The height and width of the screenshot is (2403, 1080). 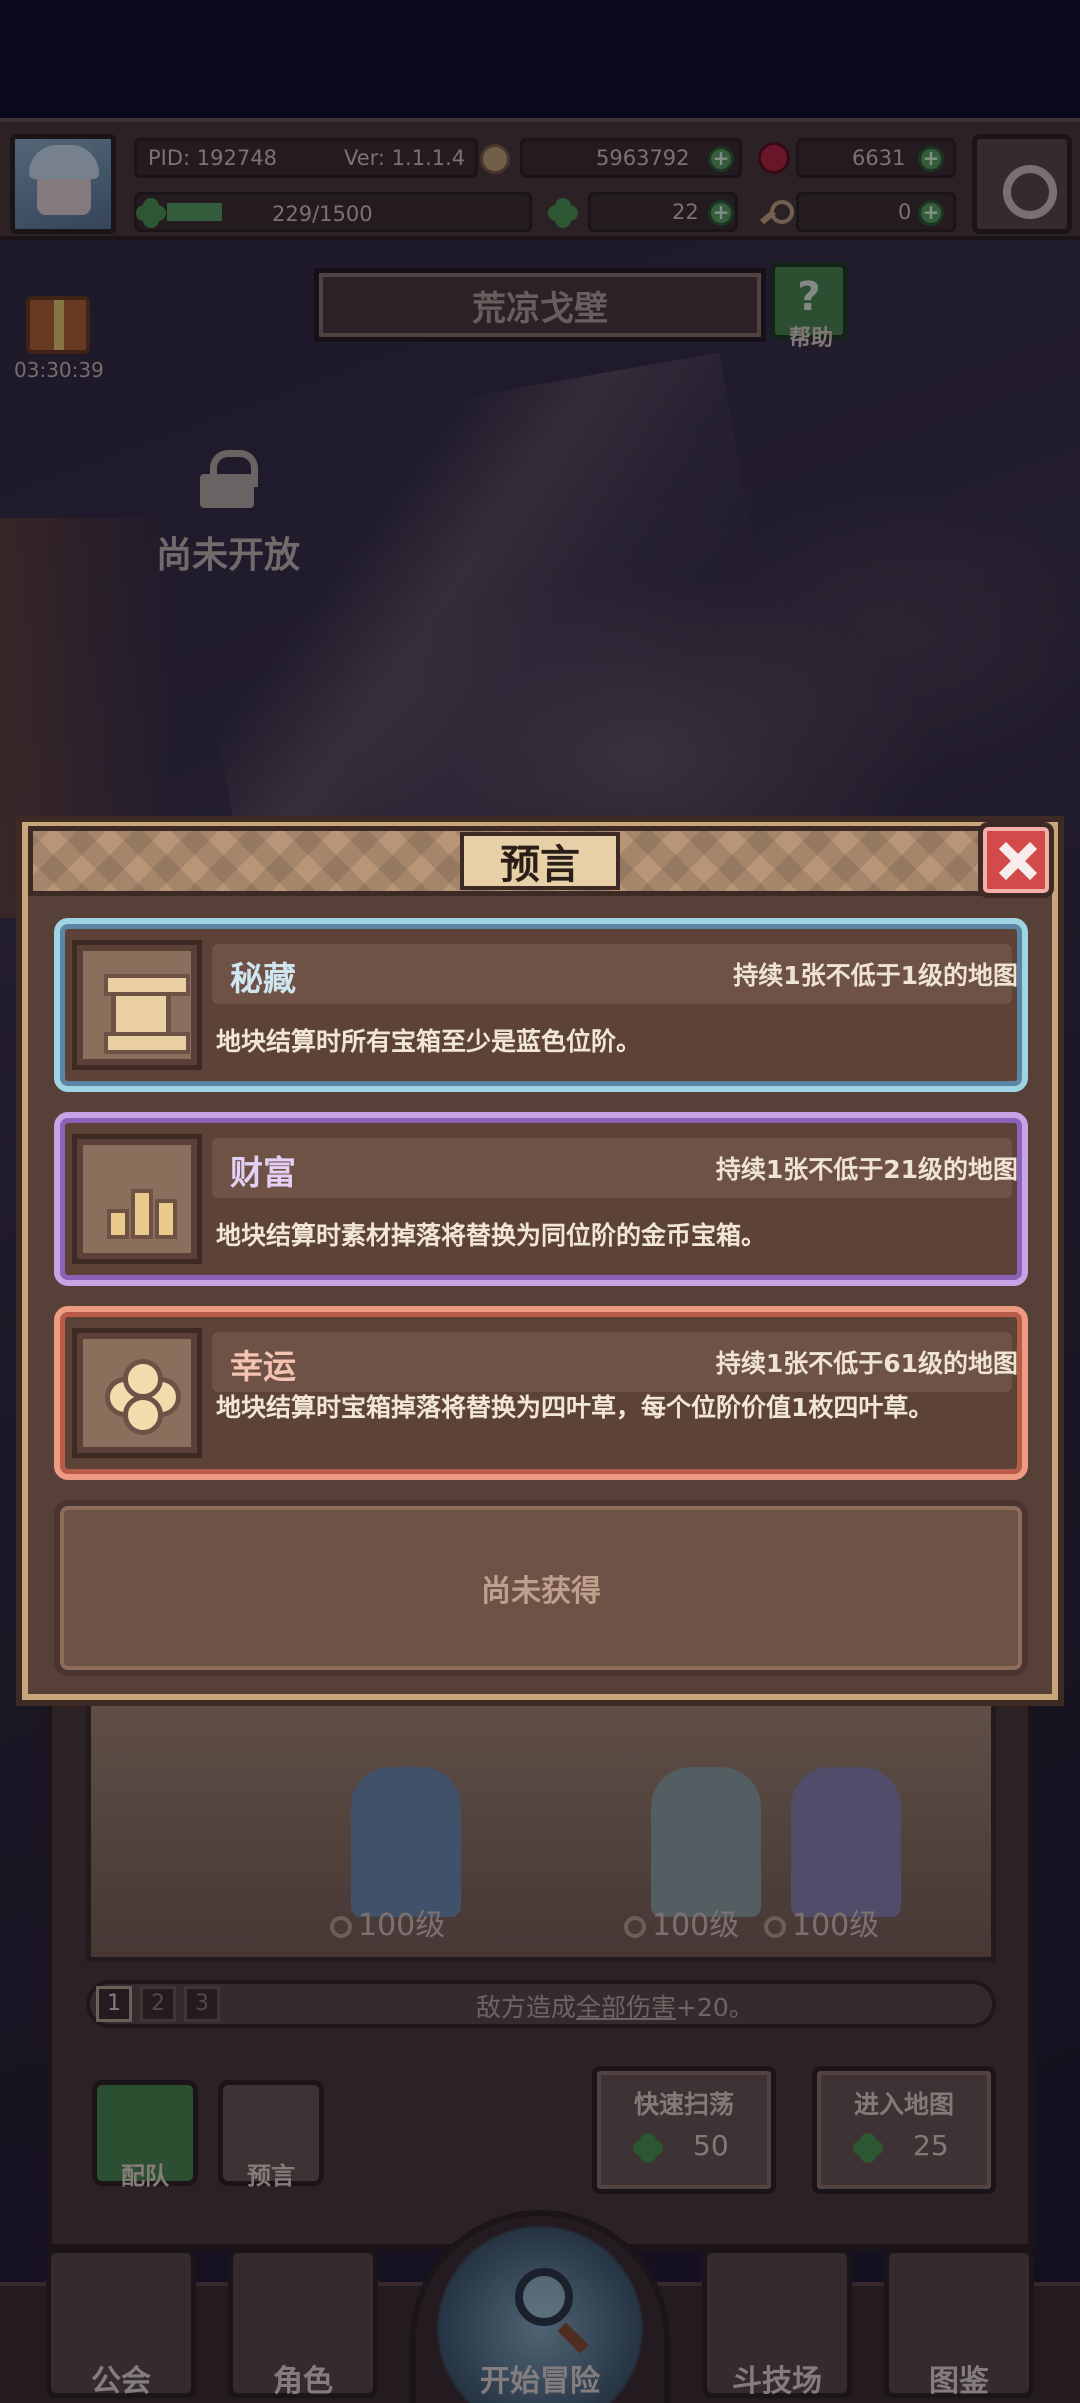 What do you see at coordinates (866, 1363) in the screenshot?
I see `card-condition: 持续1张不低于61级的地图` at bounding box center [866, 1363].